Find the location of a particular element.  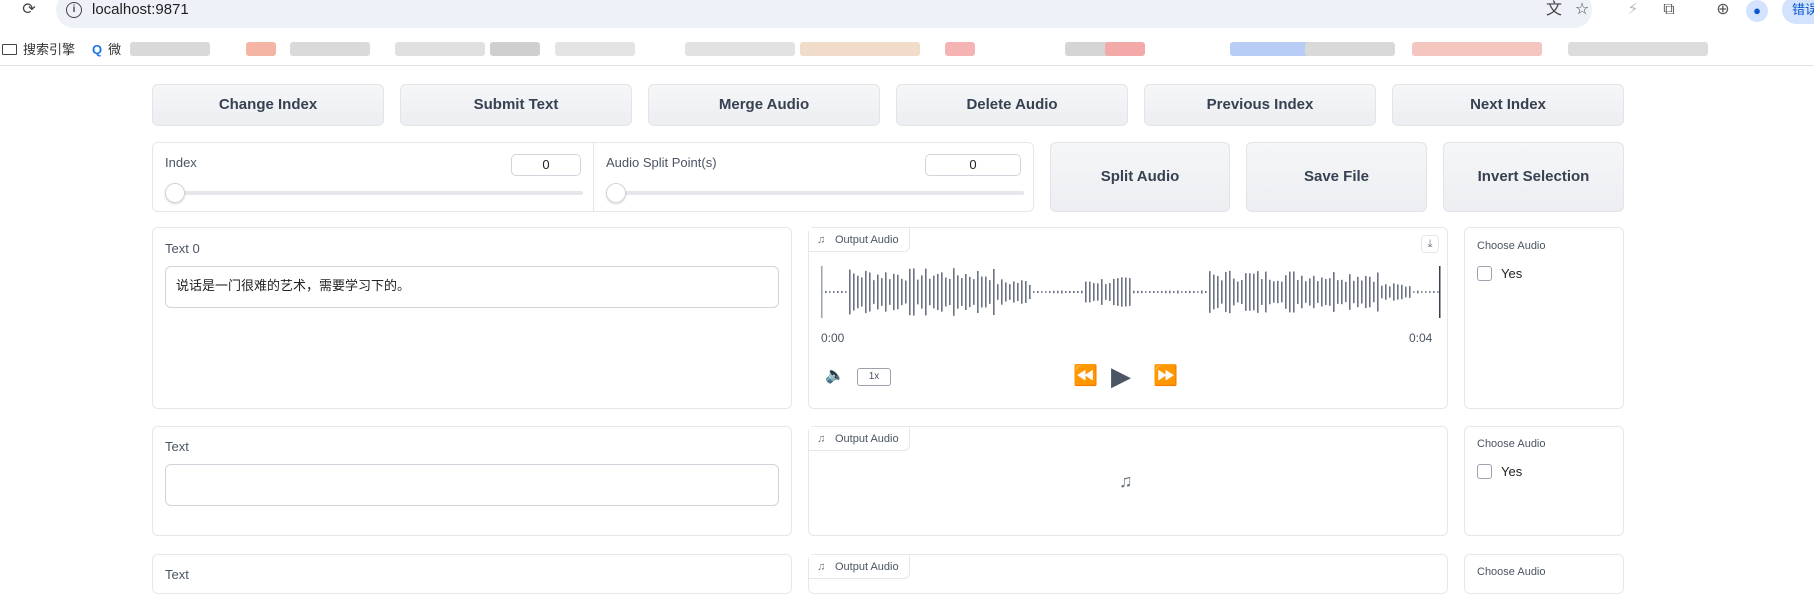

audio-waveform is located at coordinates (1131, 292).